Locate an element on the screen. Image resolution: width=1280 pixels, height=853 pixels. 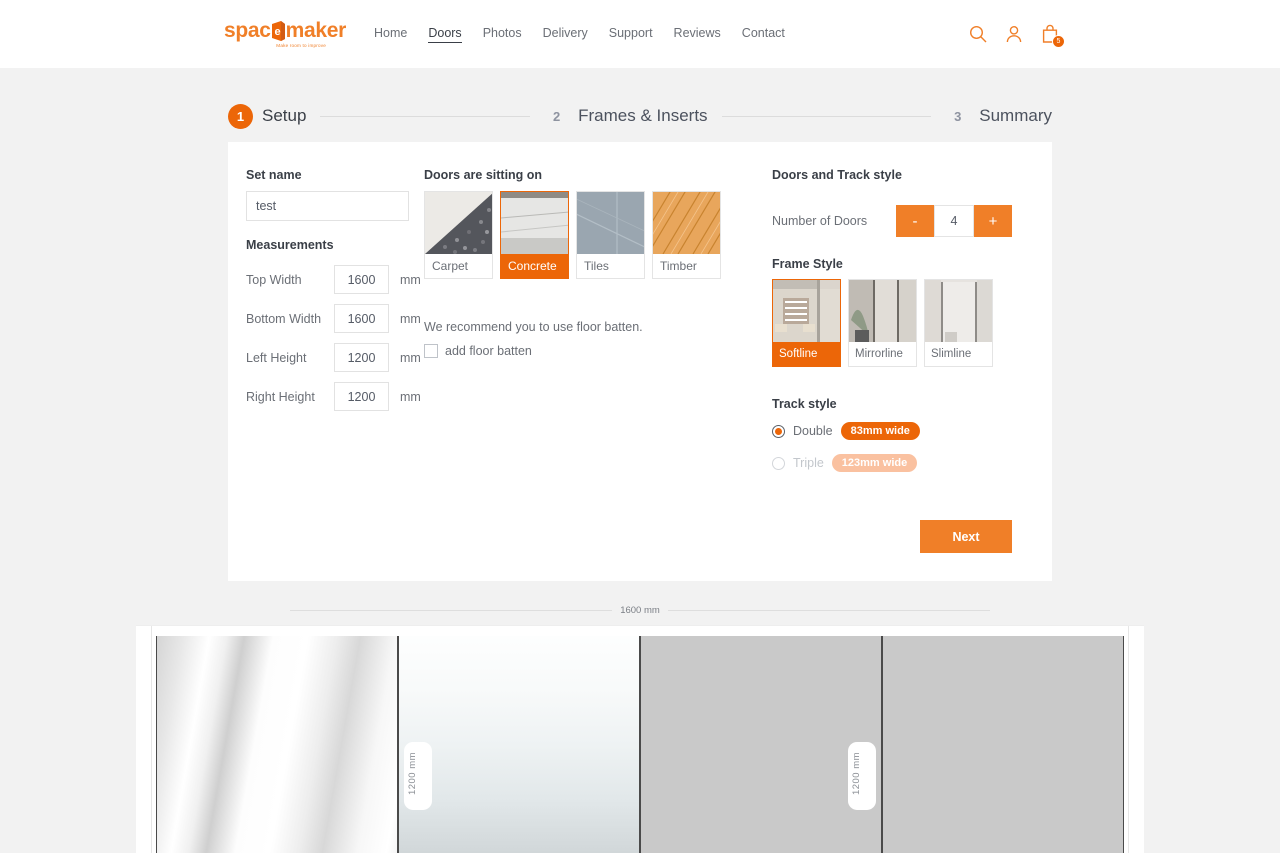
track-double-radio is located at coordinates (778, 431).